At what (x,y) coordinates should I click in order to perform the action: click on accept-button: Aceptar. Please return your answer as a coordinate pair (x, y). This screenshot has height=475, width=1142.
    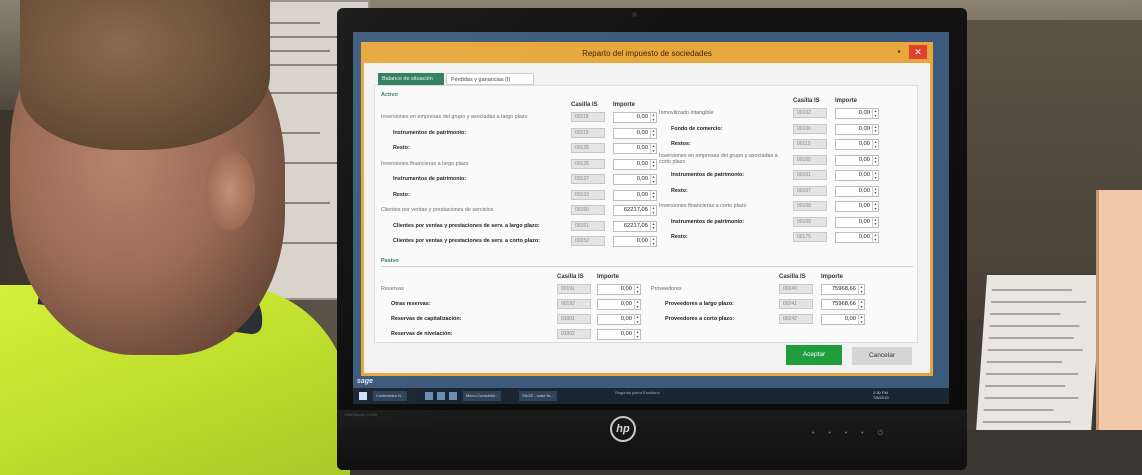
    Looking at the image, I should click on (814, 355).